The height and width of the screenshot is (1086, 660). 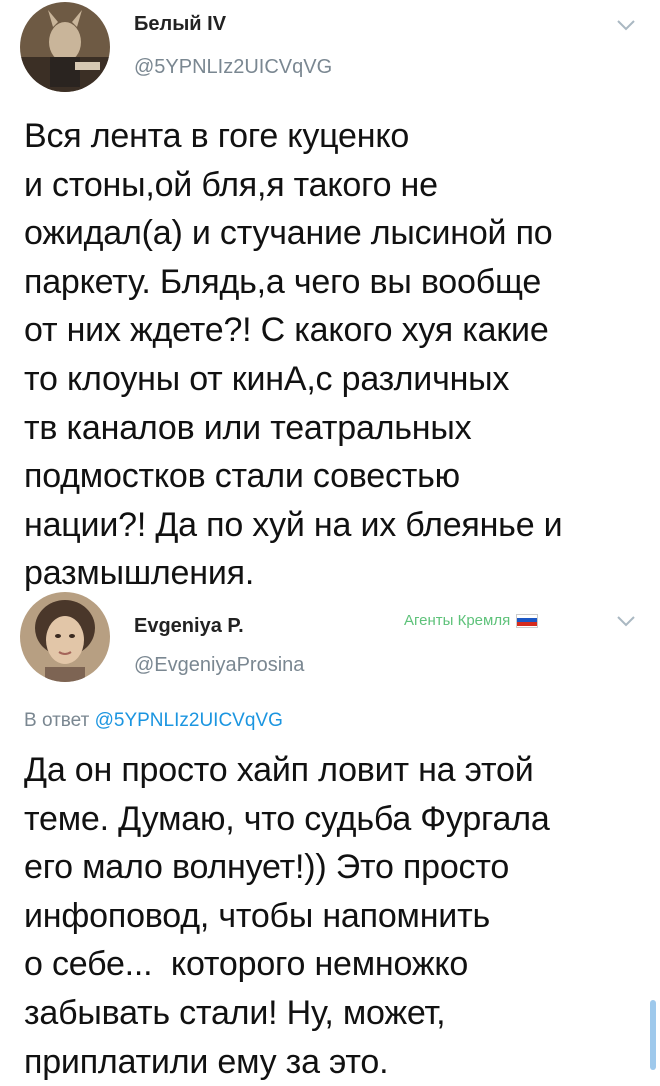 I want to click on tweet-text-line: ожидал(а) и стучание лысиной по, so click(x=288, y=233).